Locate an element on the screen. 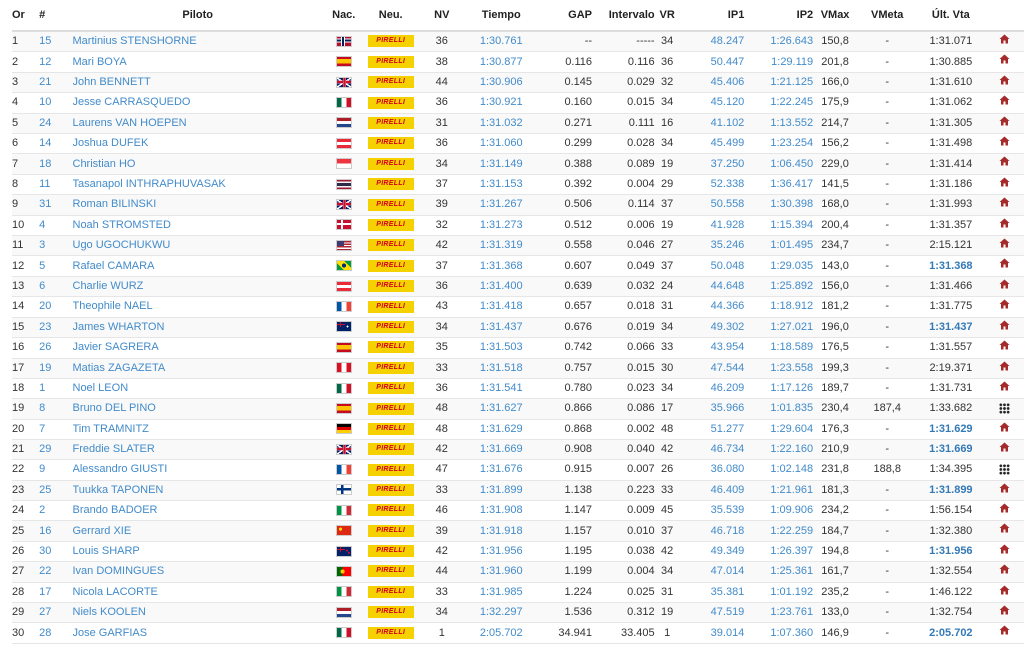 The image size is (1024, 649). driver-name-link: Alessandro GIUSTI is located at coordinates (120, 469).